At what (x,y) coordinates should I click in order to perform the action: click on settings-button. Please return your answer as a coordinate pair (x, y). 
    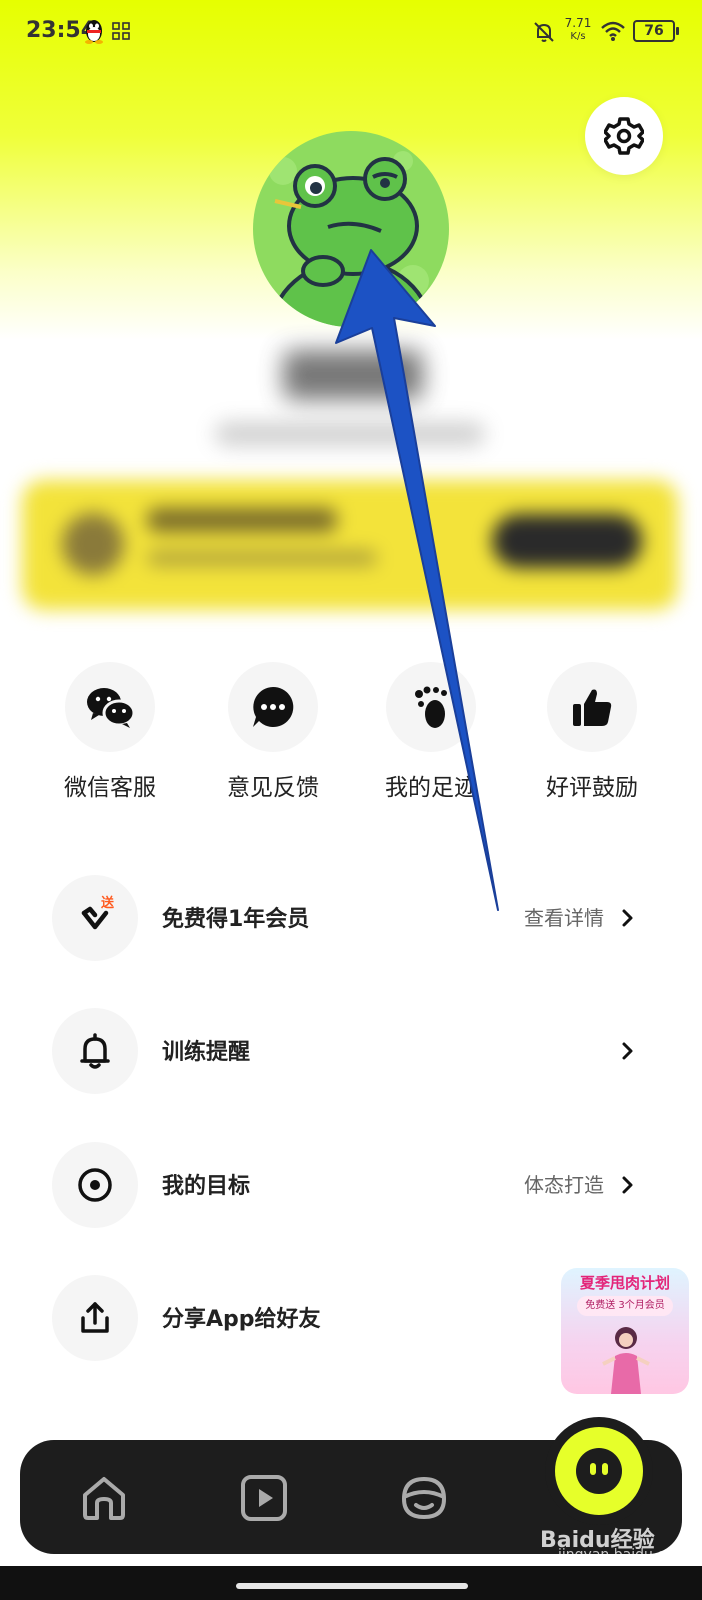
    Looking at the image, I should click on (624, 136).